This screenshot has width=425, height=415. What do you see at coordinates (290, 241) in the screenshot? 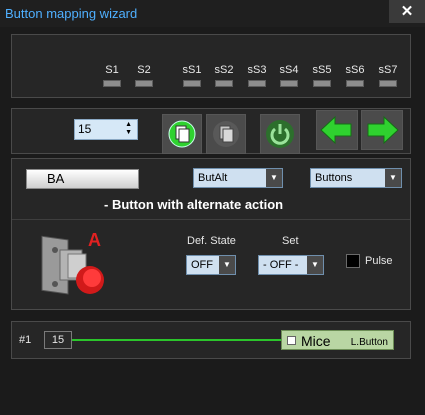
I see `set-label: Set` at bounding box center [290, 241].